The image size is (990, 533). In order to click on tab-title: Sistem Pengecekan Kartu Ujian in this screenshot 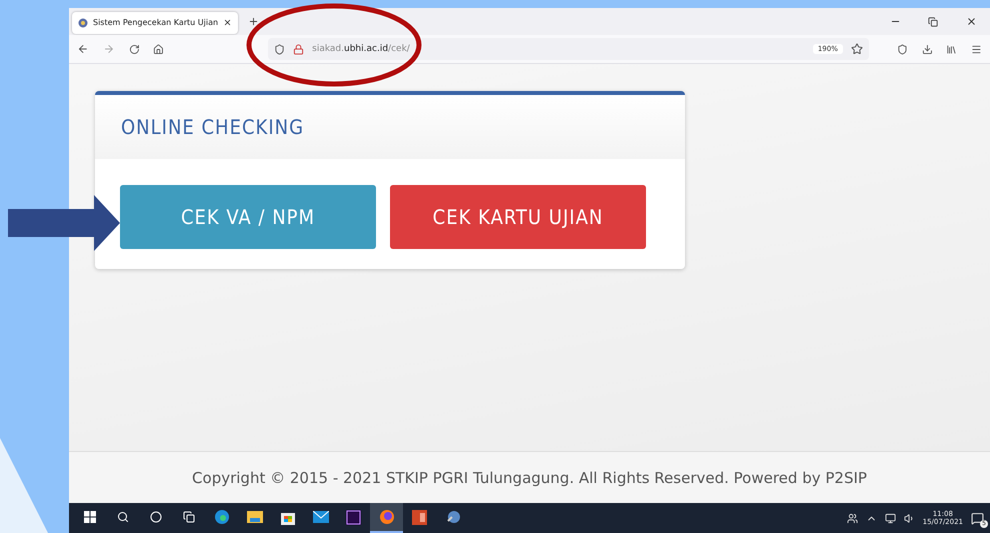, I will do `click(155, 22)`.